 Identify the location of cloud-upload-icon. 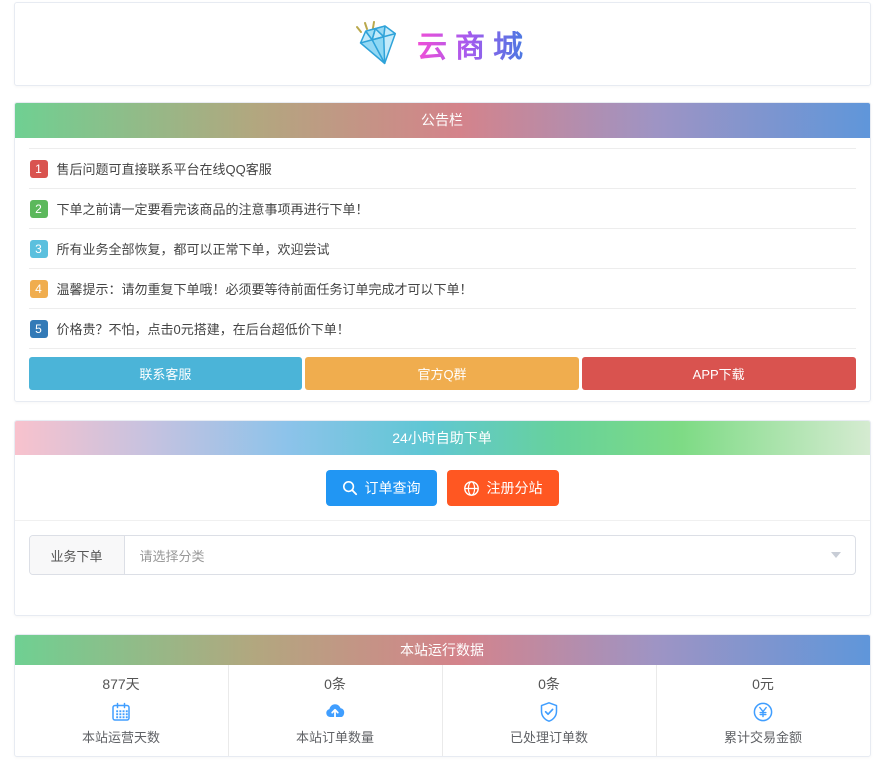
(335, 712).